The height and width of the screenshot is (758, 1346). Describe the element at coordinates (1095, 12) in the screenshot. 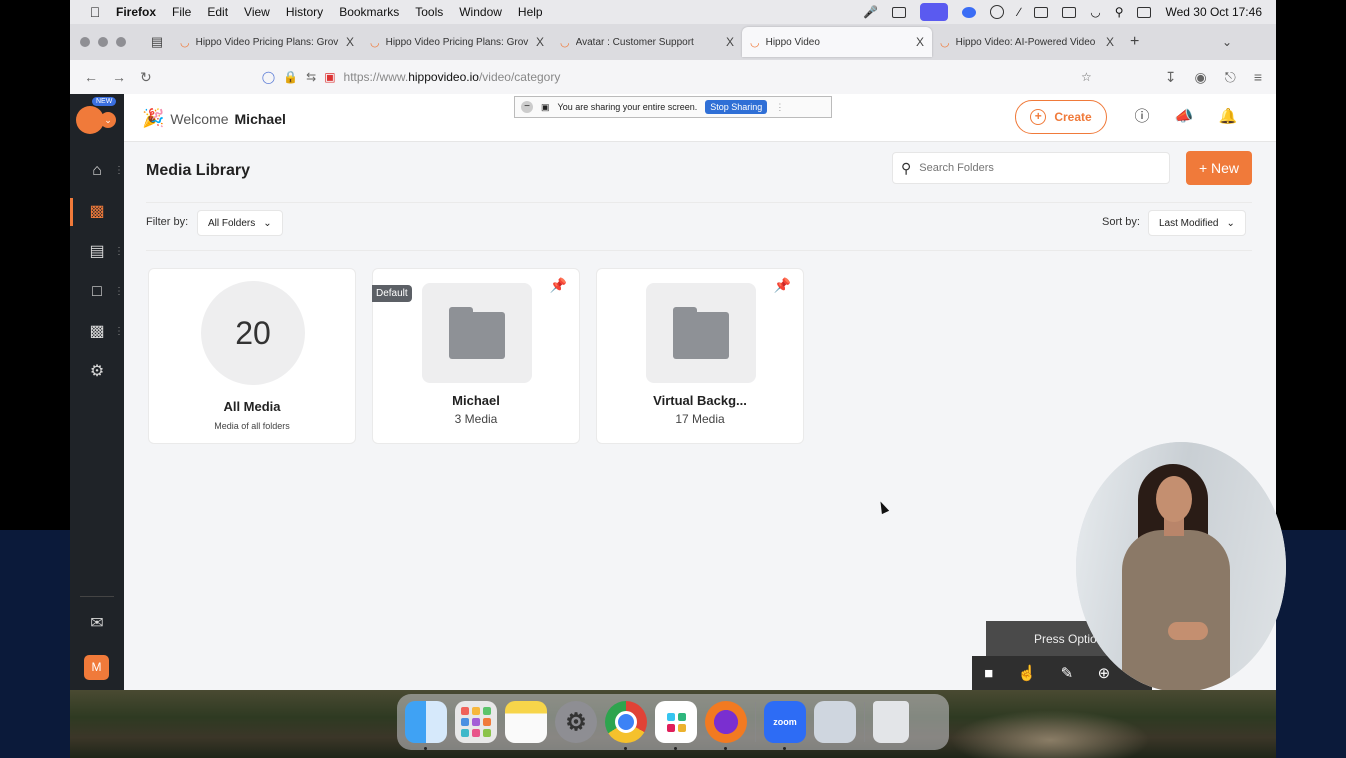

I see `wifi-icon: ◡` at that location.